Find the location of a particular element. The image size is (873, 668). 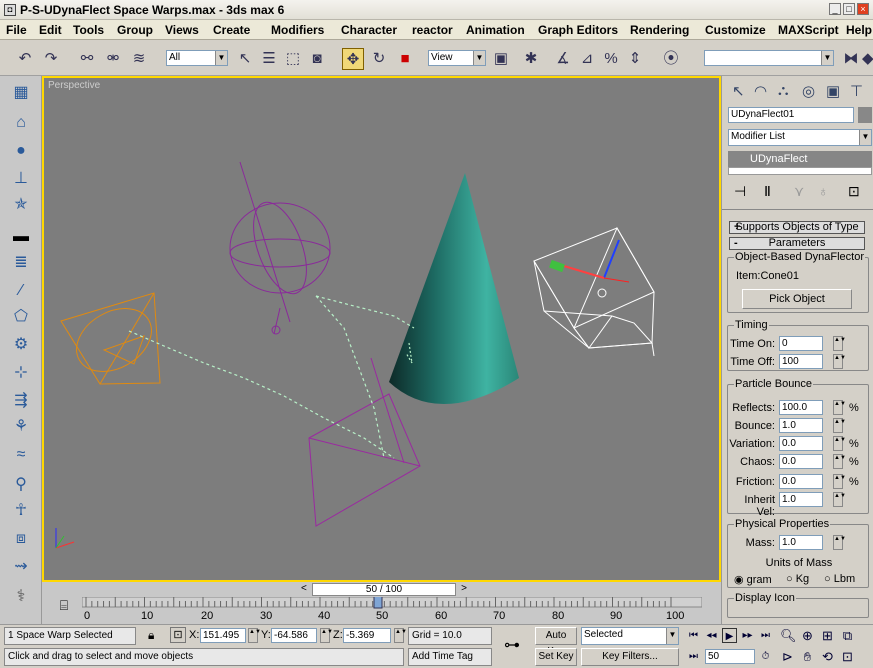

next-frame-icon: ▸▸ is located at coordinates (747, 635).